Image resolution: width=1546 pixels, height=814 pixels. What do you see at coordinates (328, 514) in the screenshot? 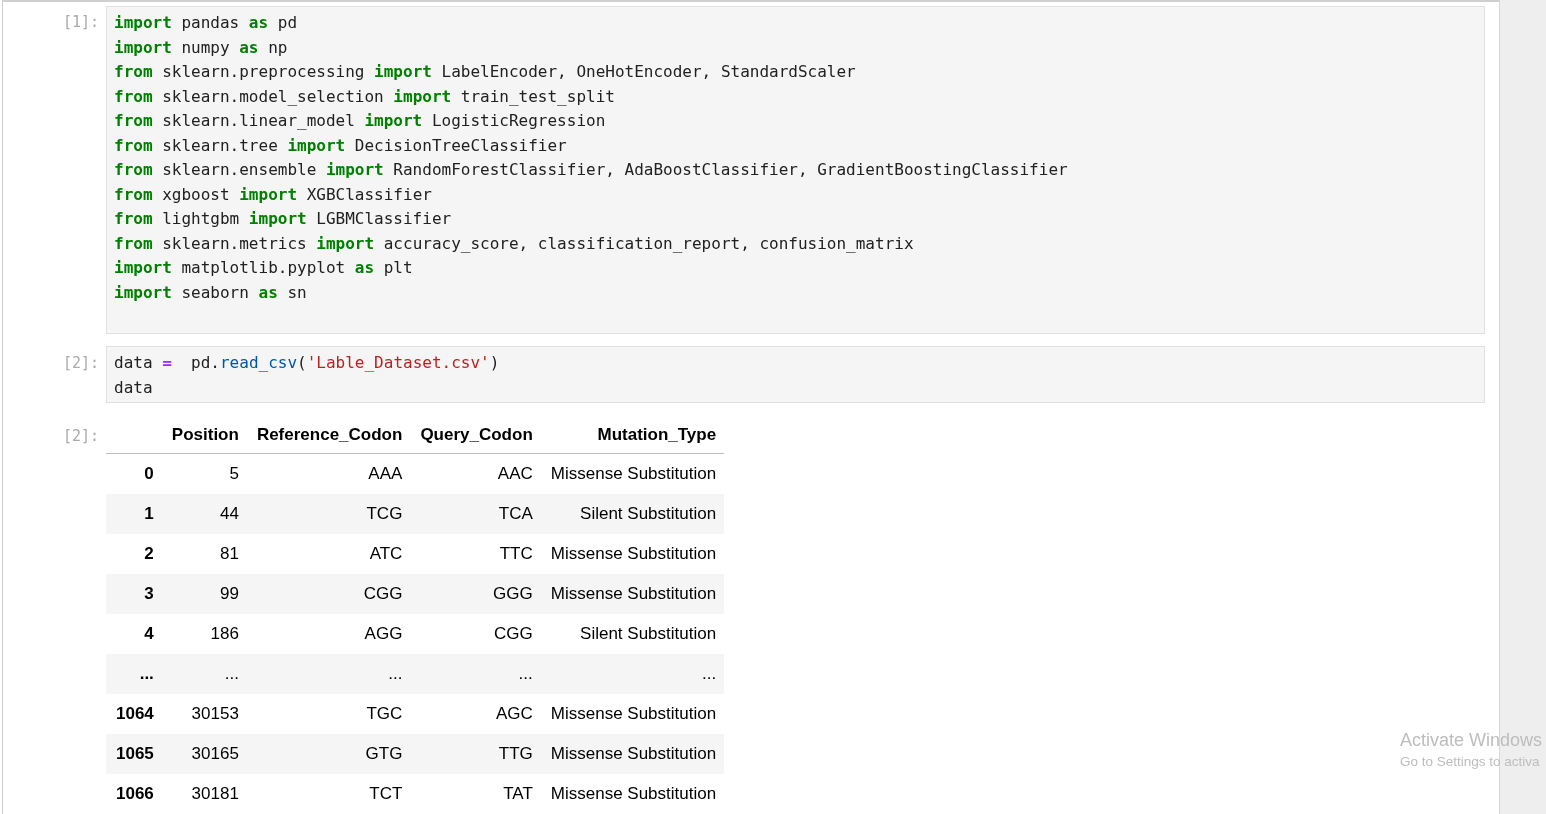
I see `table-cell: TCG` at bounding box center [328, 514].